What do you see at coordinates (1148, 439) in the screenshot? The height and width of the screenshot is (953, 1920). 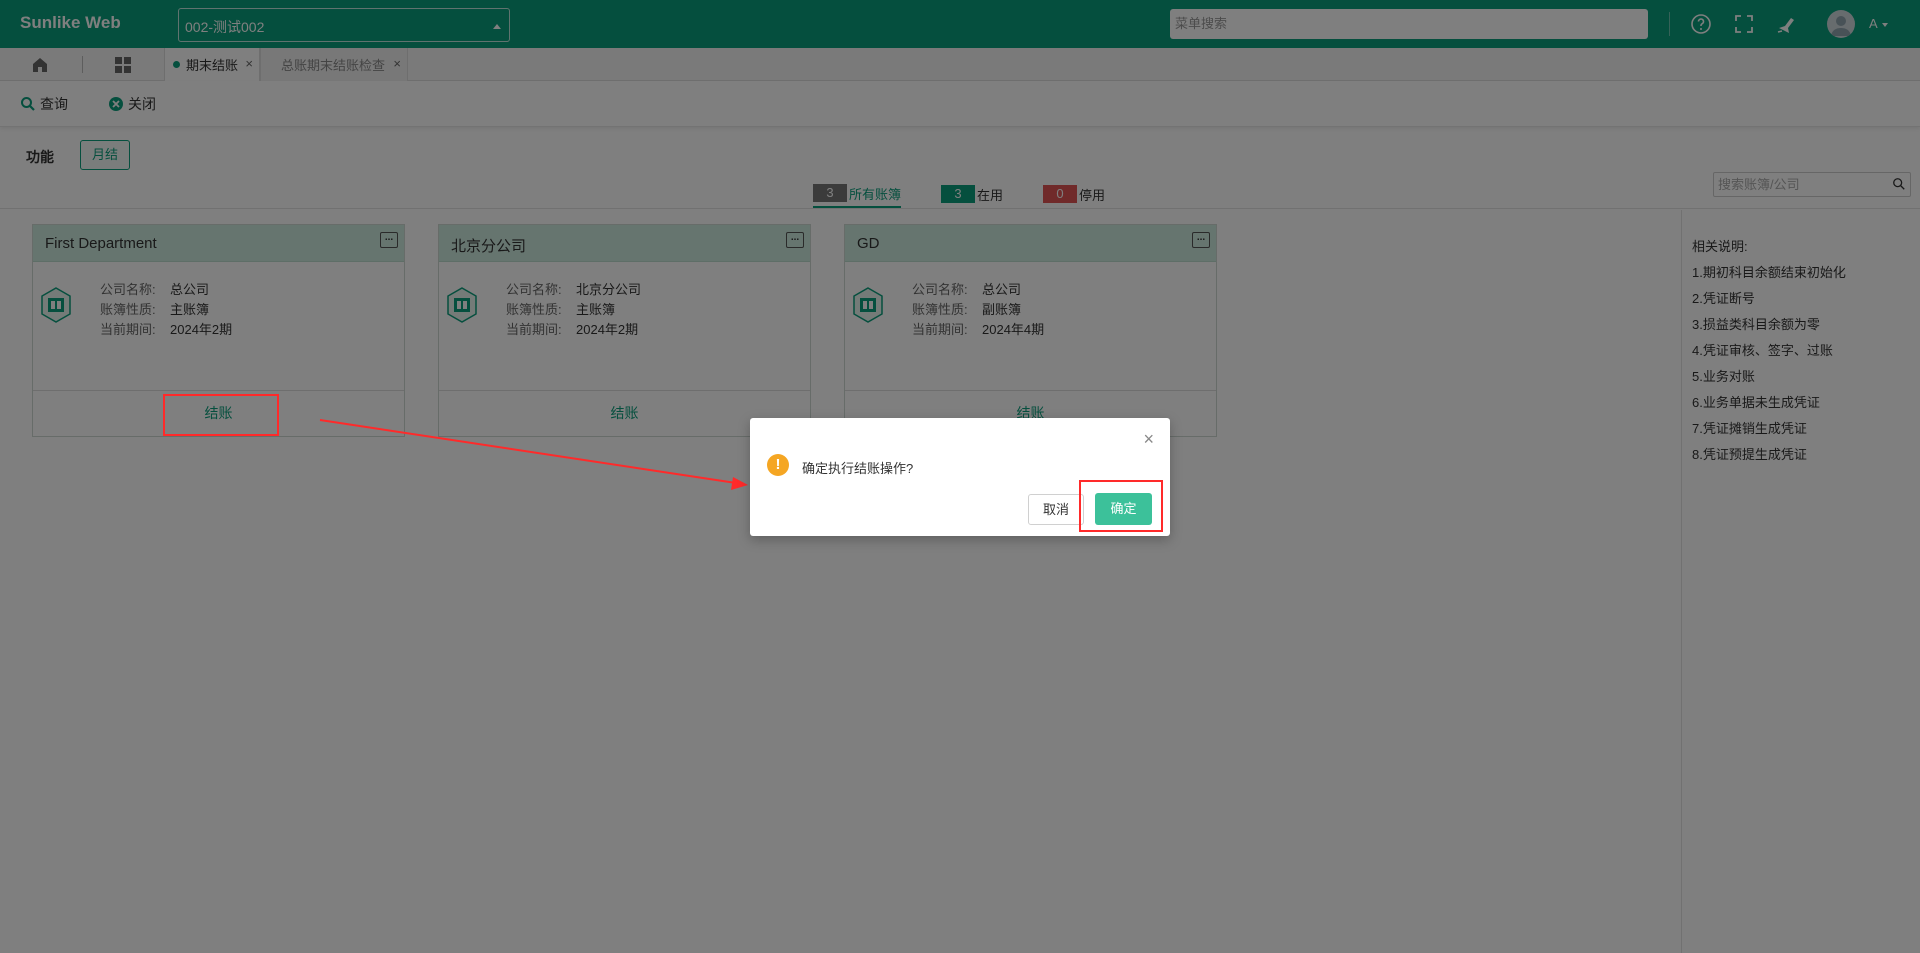 I see `close-icon: ×` at bounding box center [1148, 439].